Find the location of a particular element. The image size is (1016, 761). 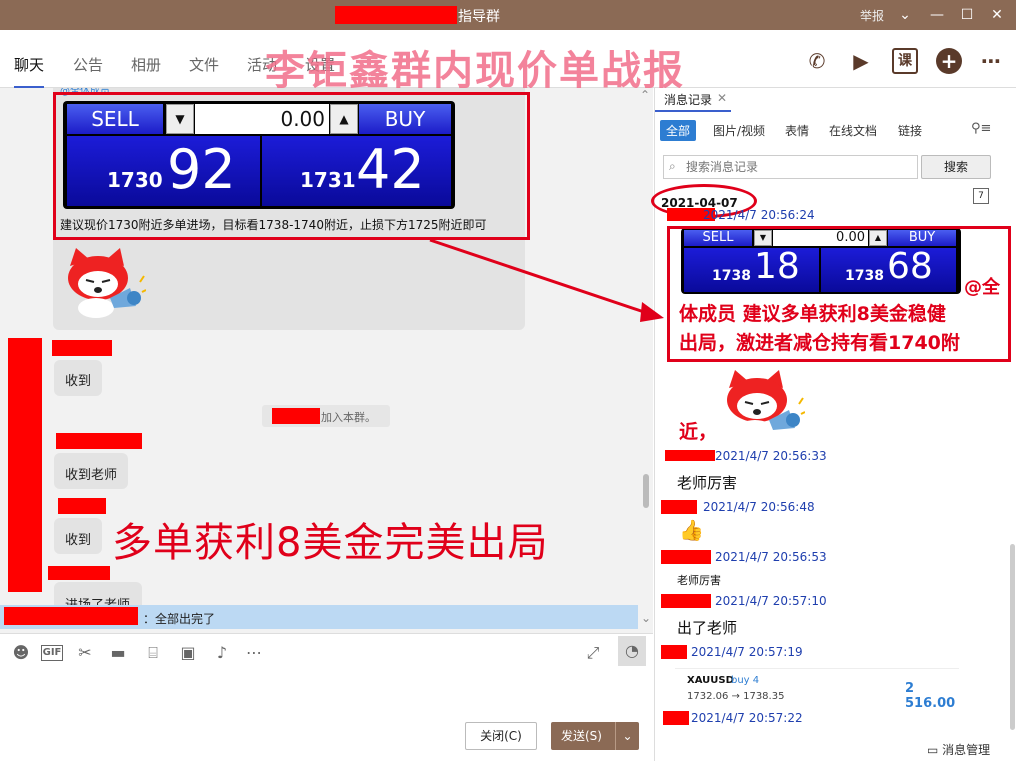

scroll-down-icon: ⌄ is located at coordinates (646, 618).